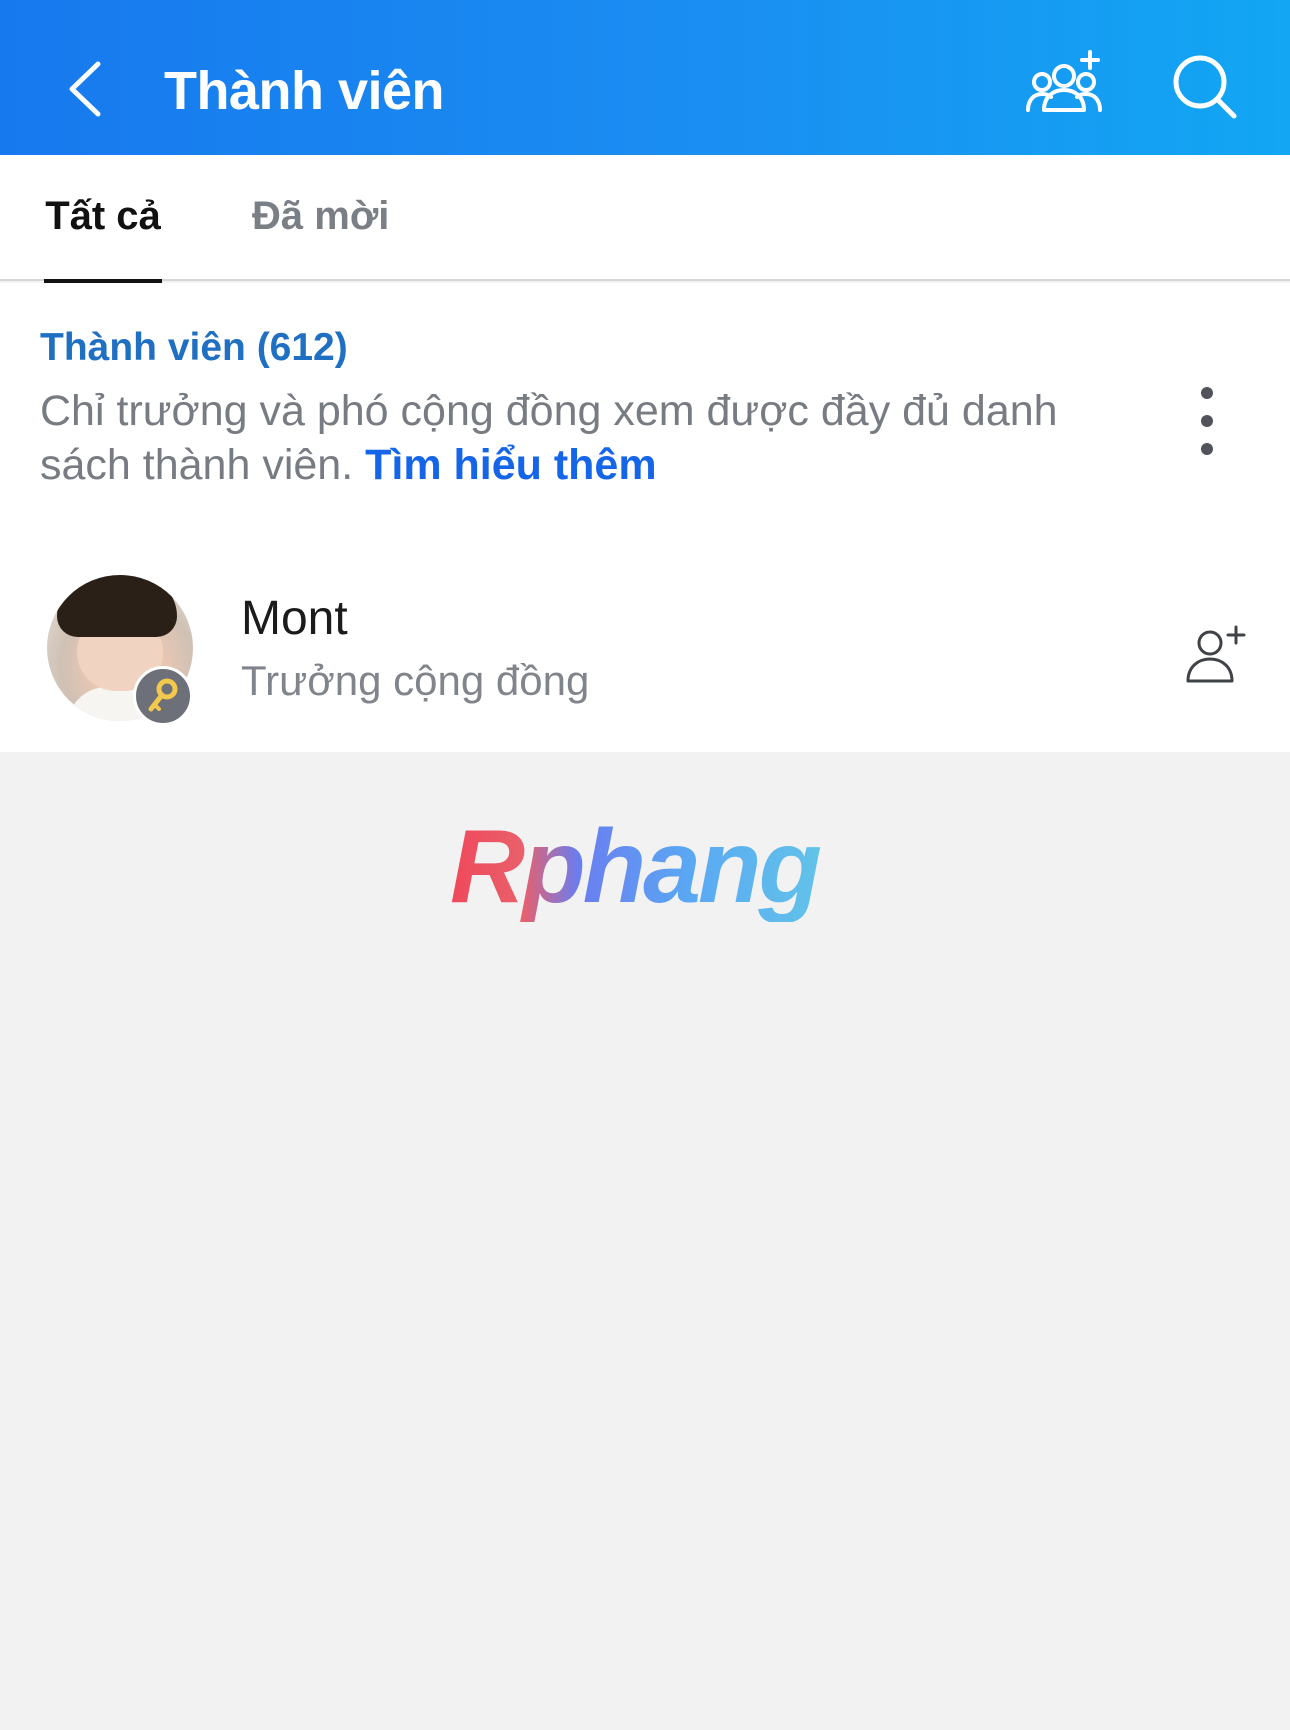  What do you see at coordinates (650, 867) in the screenshot?
I see `watermark-logo: Rphang` at bounding box center [650, 867].